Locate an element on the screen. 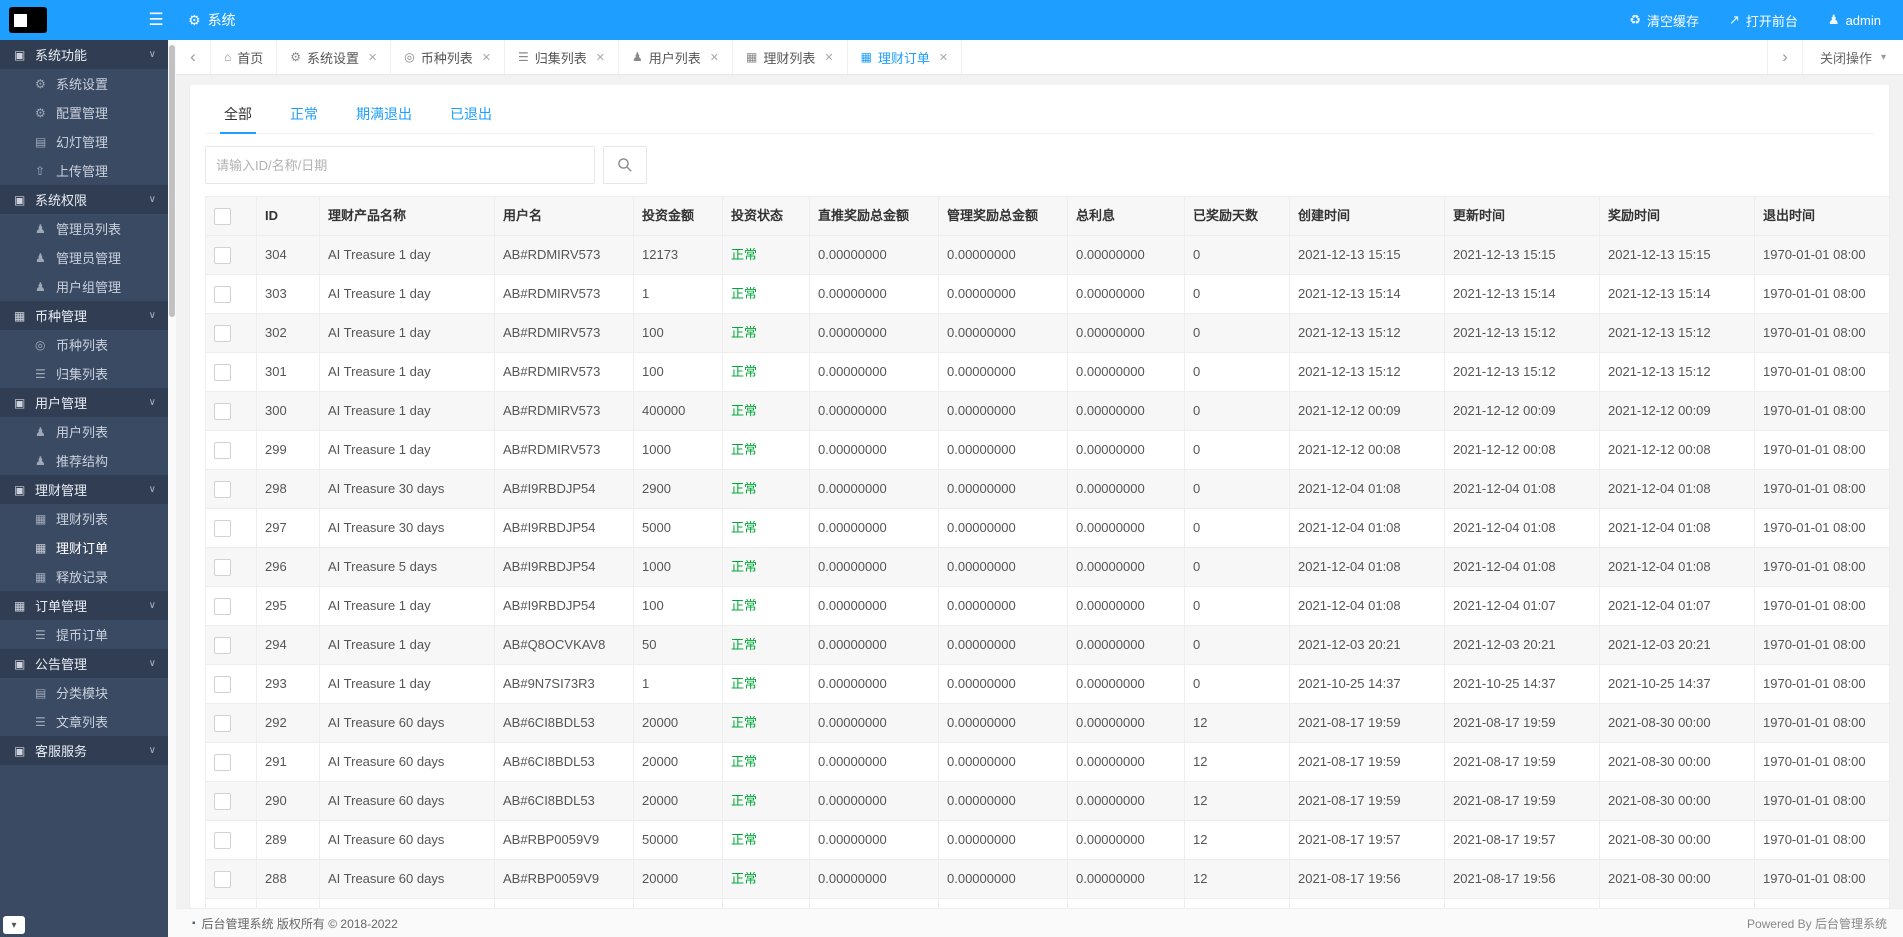  sidebar-item: ▦ 理财订单 is located at coordinates (84, 547).